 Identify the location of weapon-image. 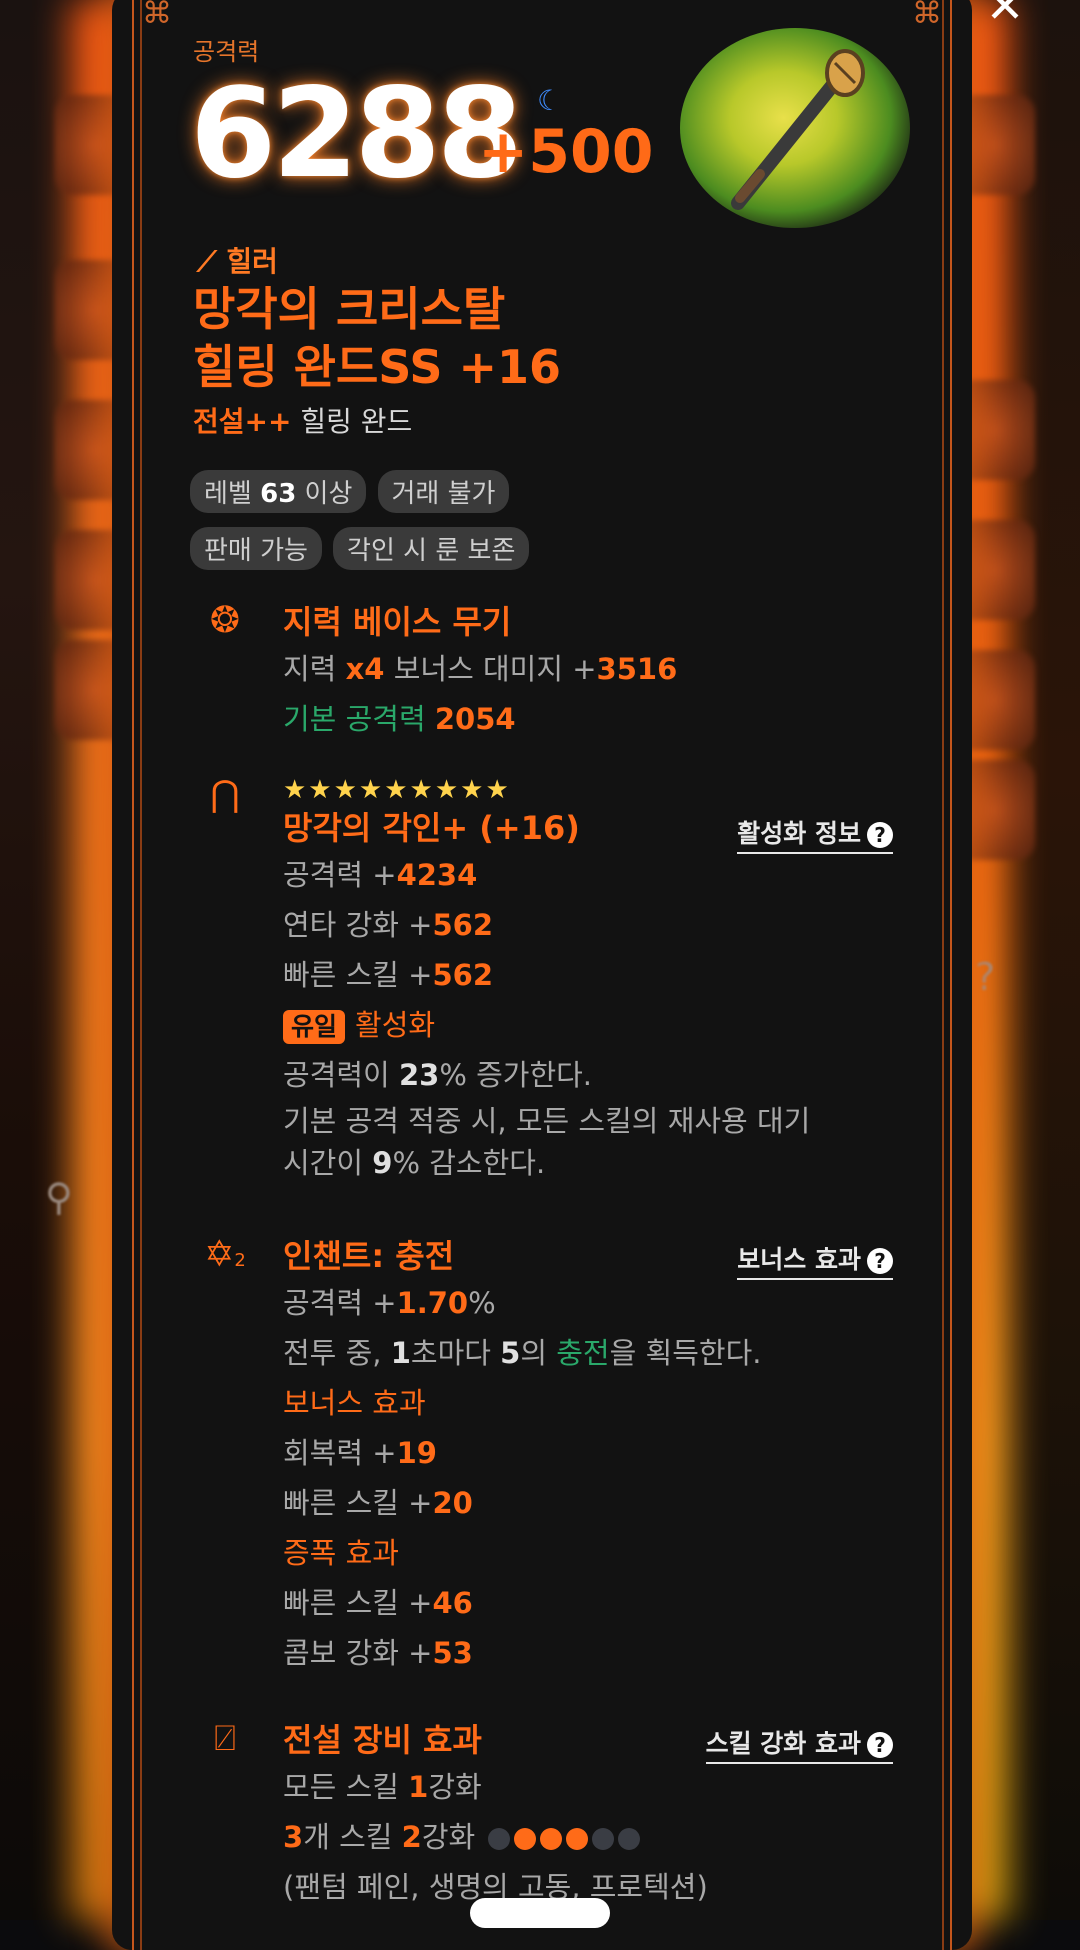
(795, 128).